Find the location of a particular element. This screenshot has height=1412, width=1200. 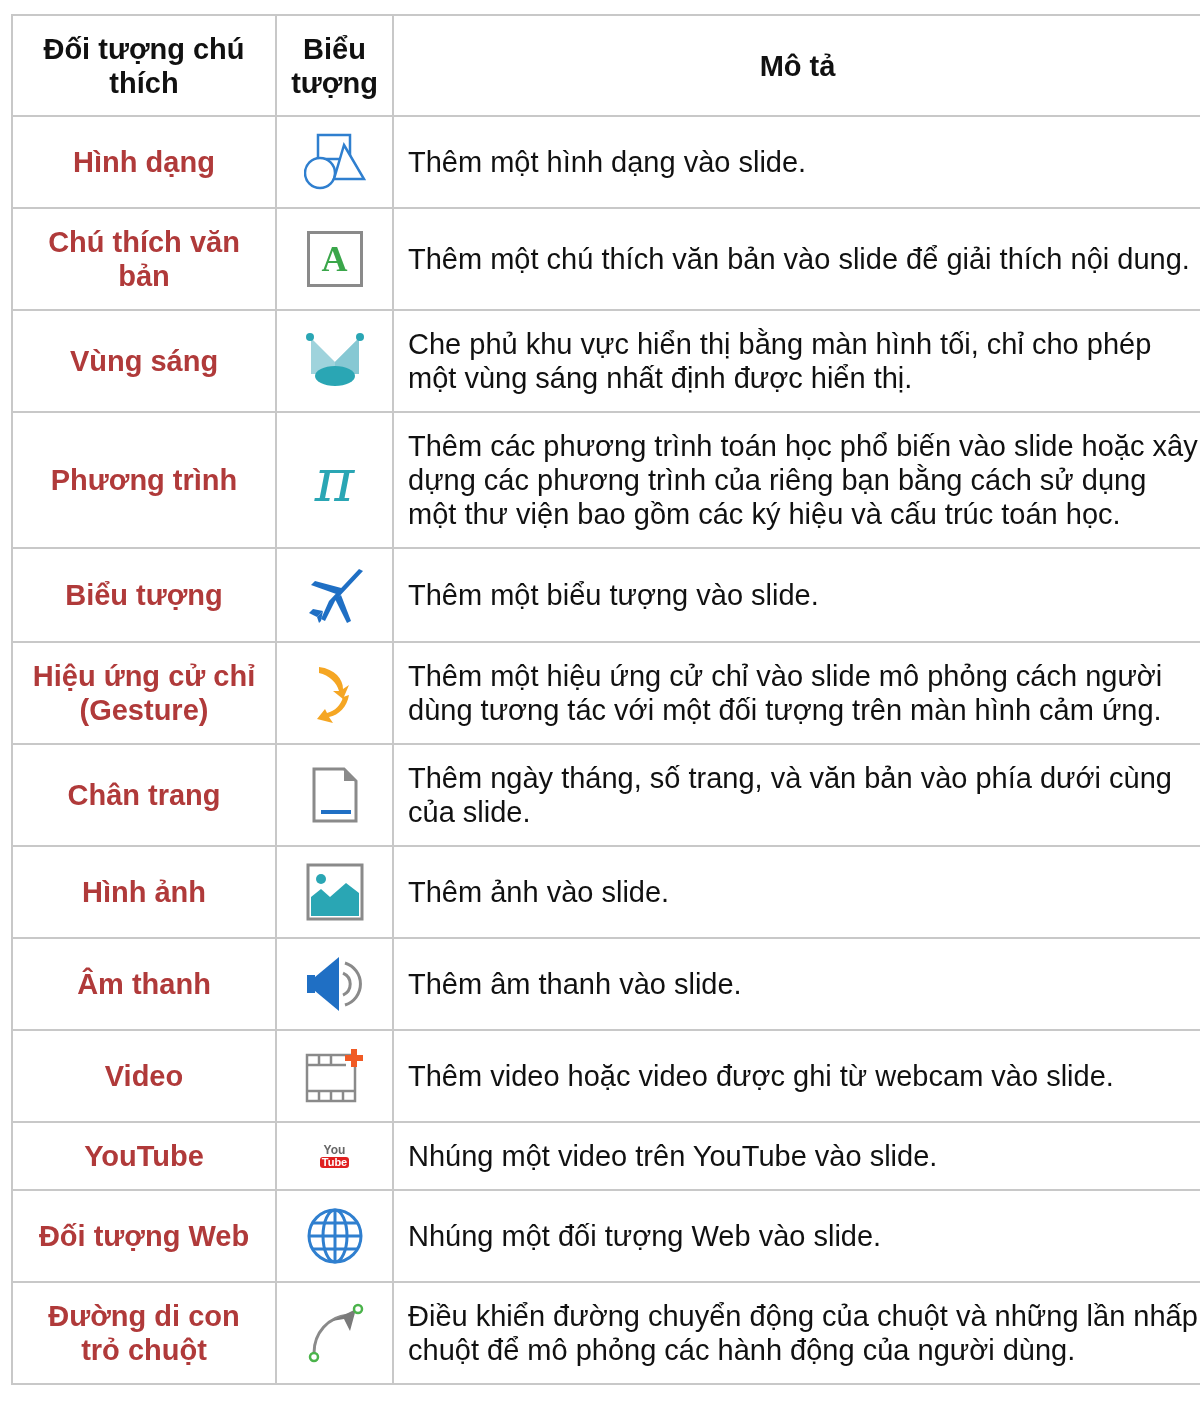

footer-page-icon is located at coordinates (334, 795).